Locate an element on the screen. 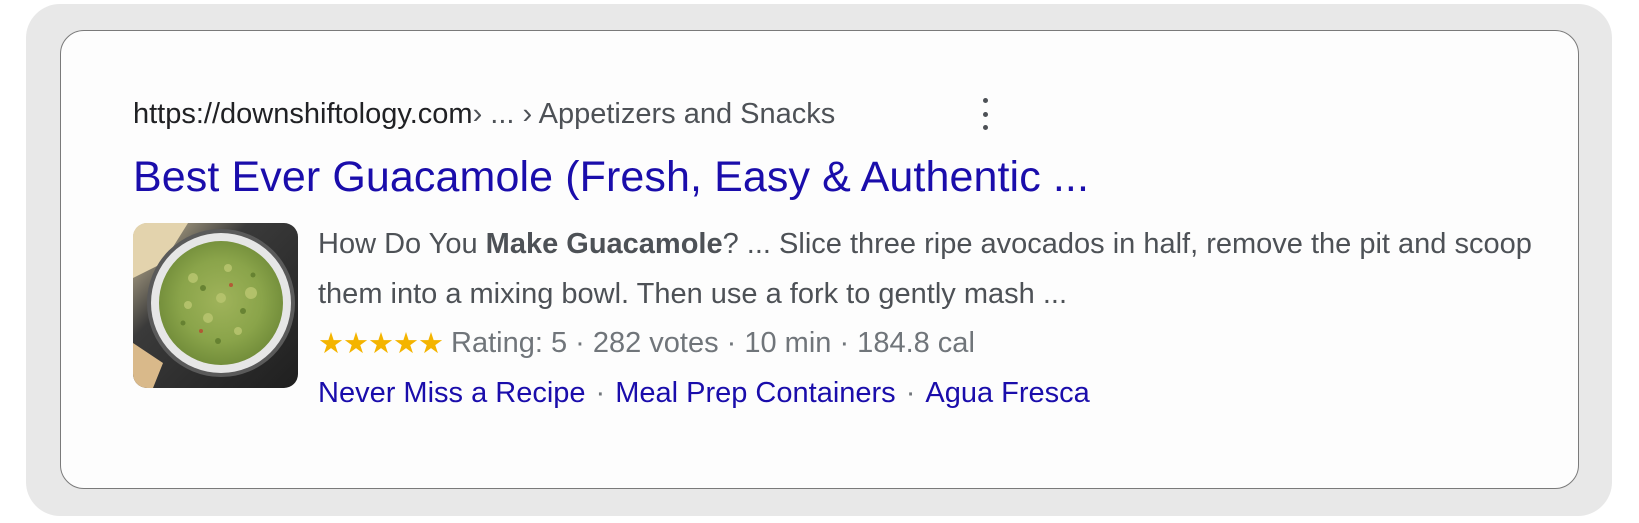  sitelink-never-miss-a-recipe: Never Miss a Recipe is located at coordinates (452, 393).